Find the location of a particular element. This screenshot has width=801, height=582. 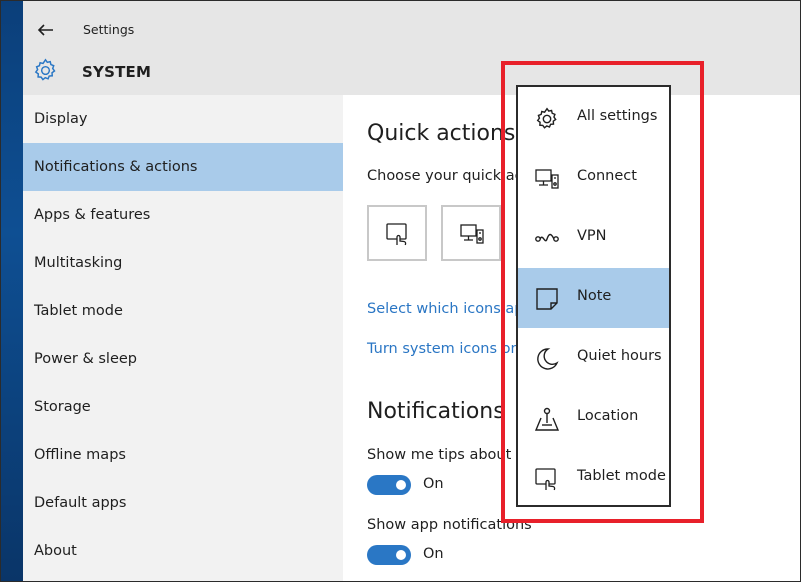

picker-item-connect: Connect is located at coordinates (593, 178).